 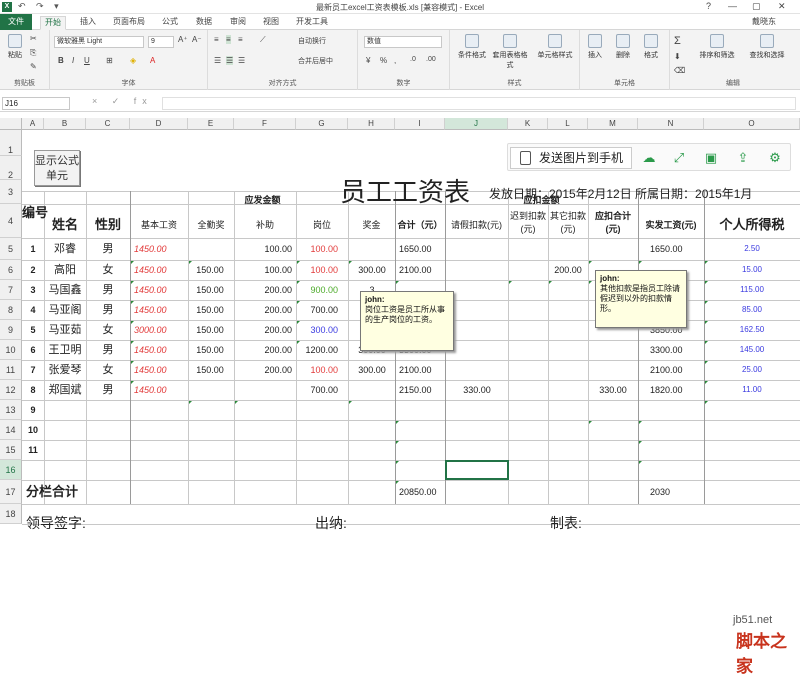 What do you see at coordinates (204, 23) in the screenshot?
I see `tab-data: 数据` at bounding box center [204, 23].